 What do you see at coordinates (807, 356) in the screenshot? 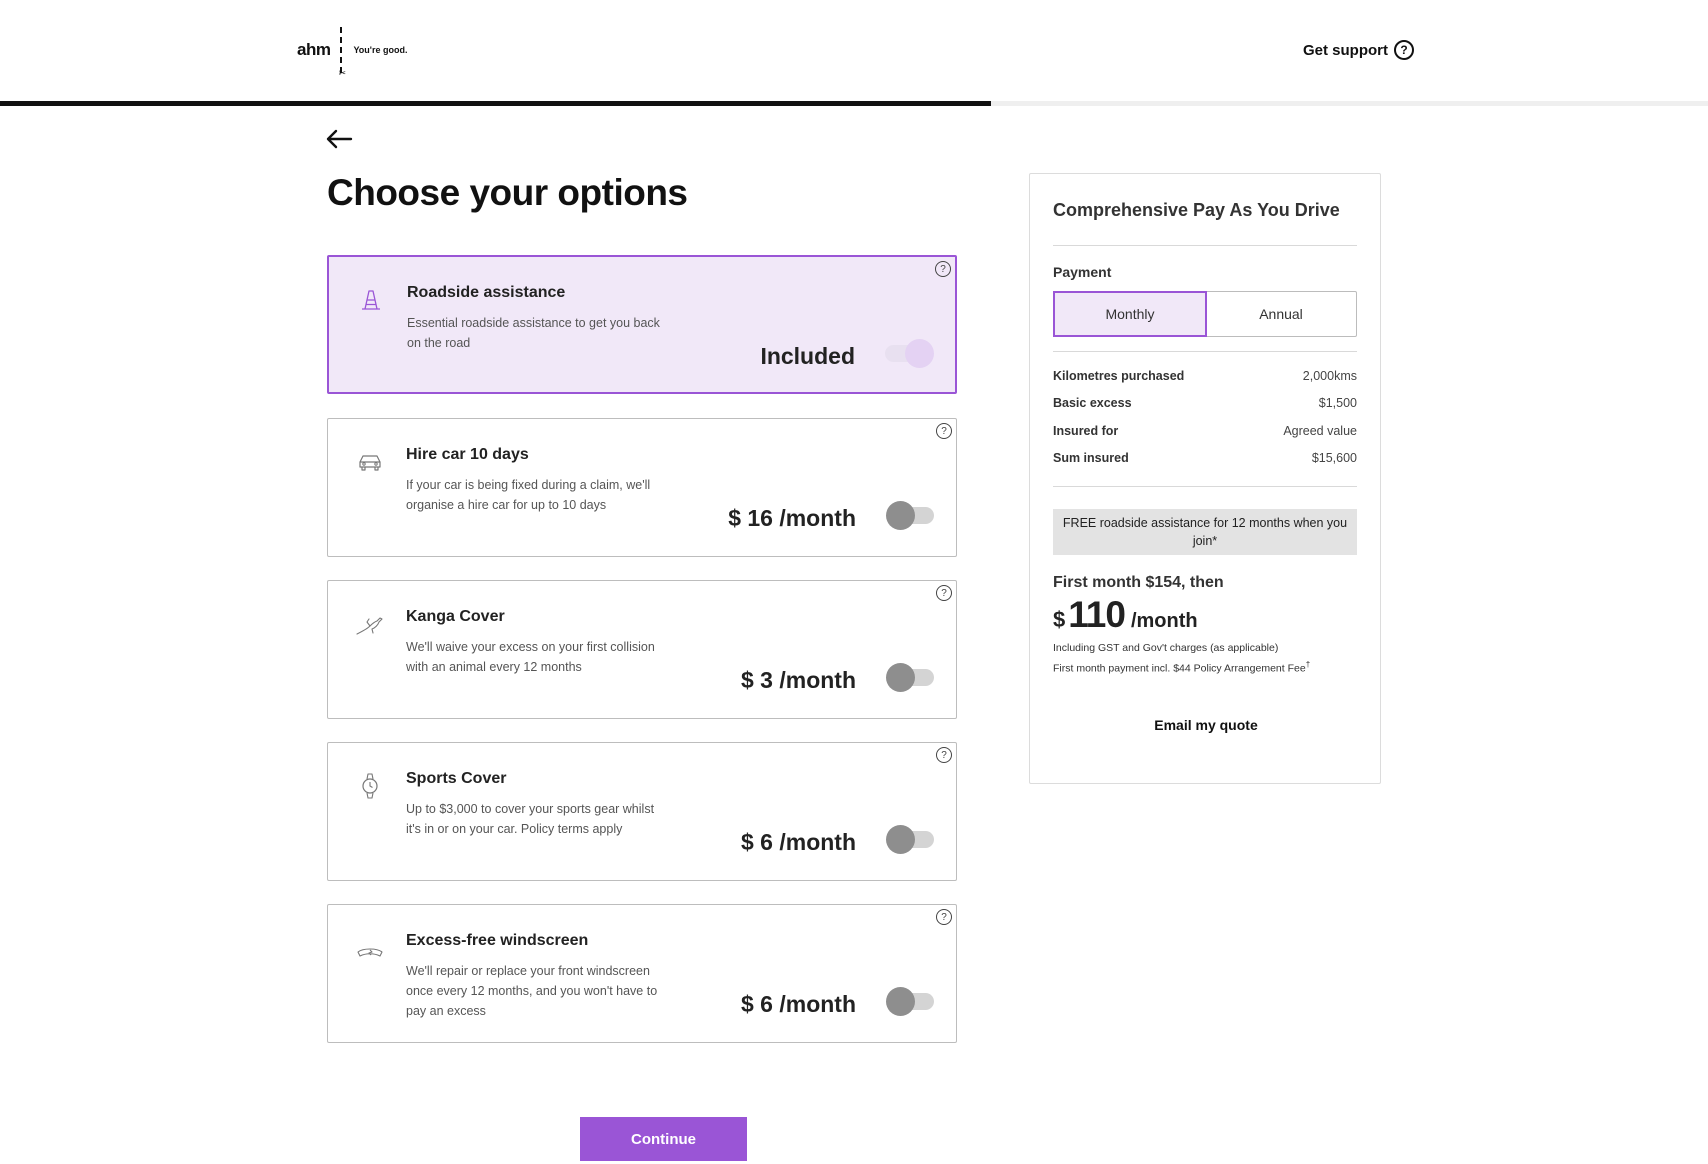
I see `option-price: Included` at bounding box center [807, 356].